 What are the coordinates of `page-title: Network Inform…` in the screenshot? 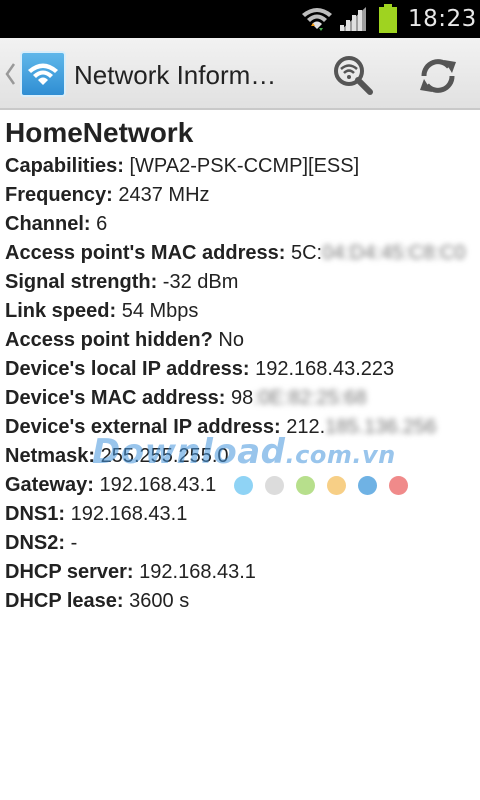 It's located at (175, 75).